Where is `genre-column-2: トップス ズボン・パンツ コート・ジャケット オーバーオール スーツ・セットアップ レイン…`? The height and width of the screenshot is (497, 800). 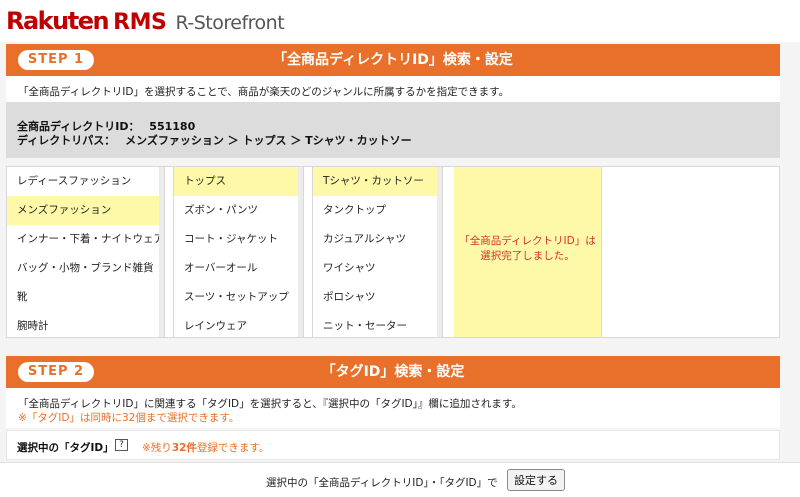
genre-column-2: トップス ズボン・パンツ コート・ジャケット オーバーオール スーツ・セットアップ レイン… is located at coordinates (238, 252).